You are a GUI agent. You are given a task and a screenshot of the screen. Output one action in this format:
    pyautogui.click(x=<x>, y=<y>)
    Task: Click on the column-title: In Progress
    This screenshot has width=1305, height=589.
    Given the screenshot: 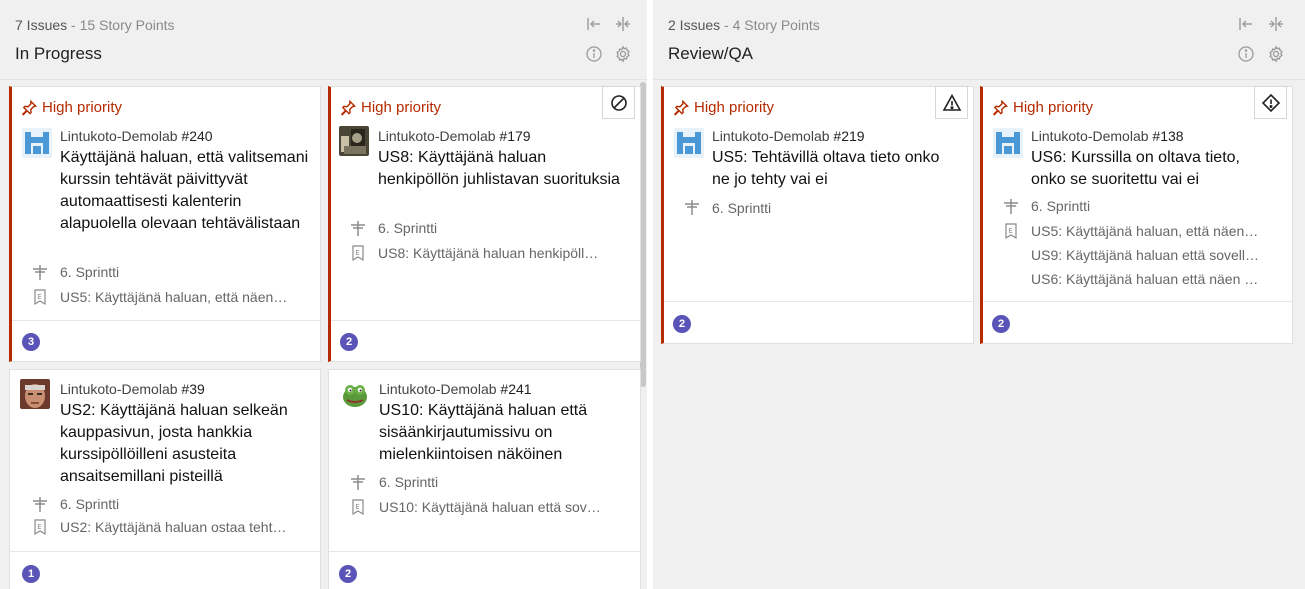 What is the action you would take?
    pyautogui.click(x=58, y=53)
    